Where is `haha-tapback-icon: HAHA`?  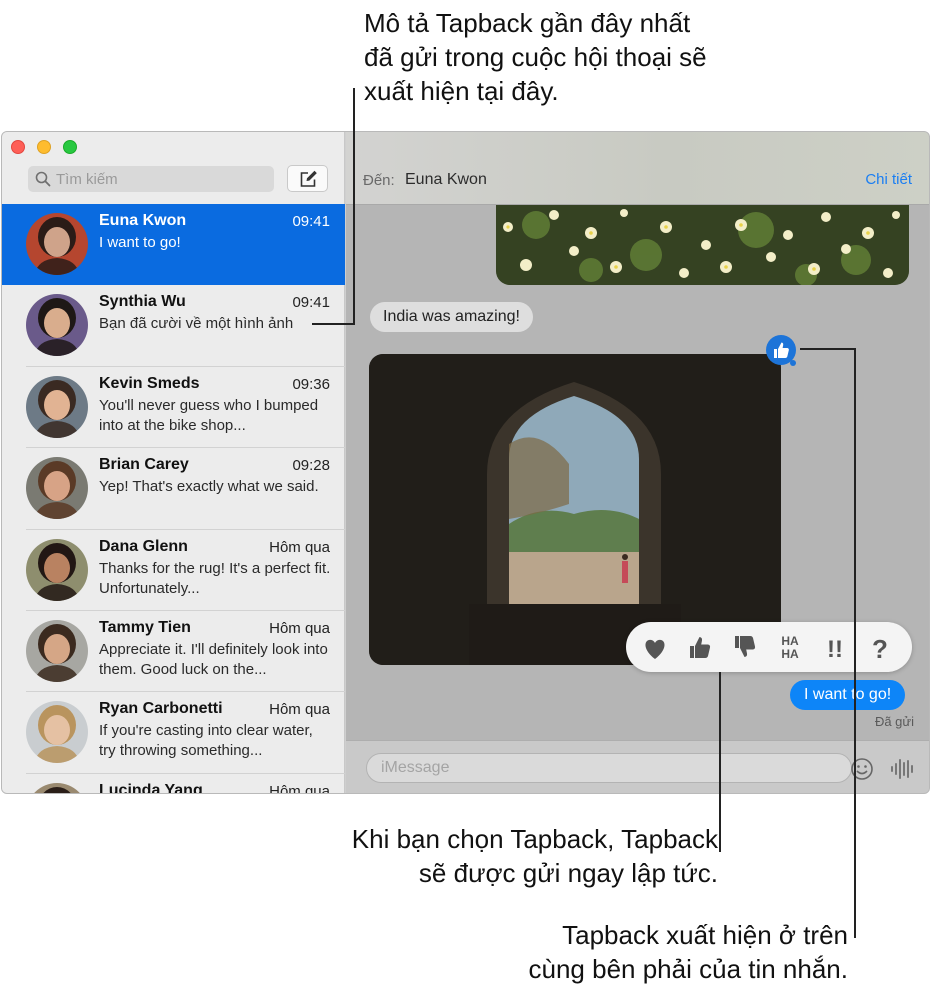
haha-tapback-icon: HAHA is located at coordinates (790, 647).